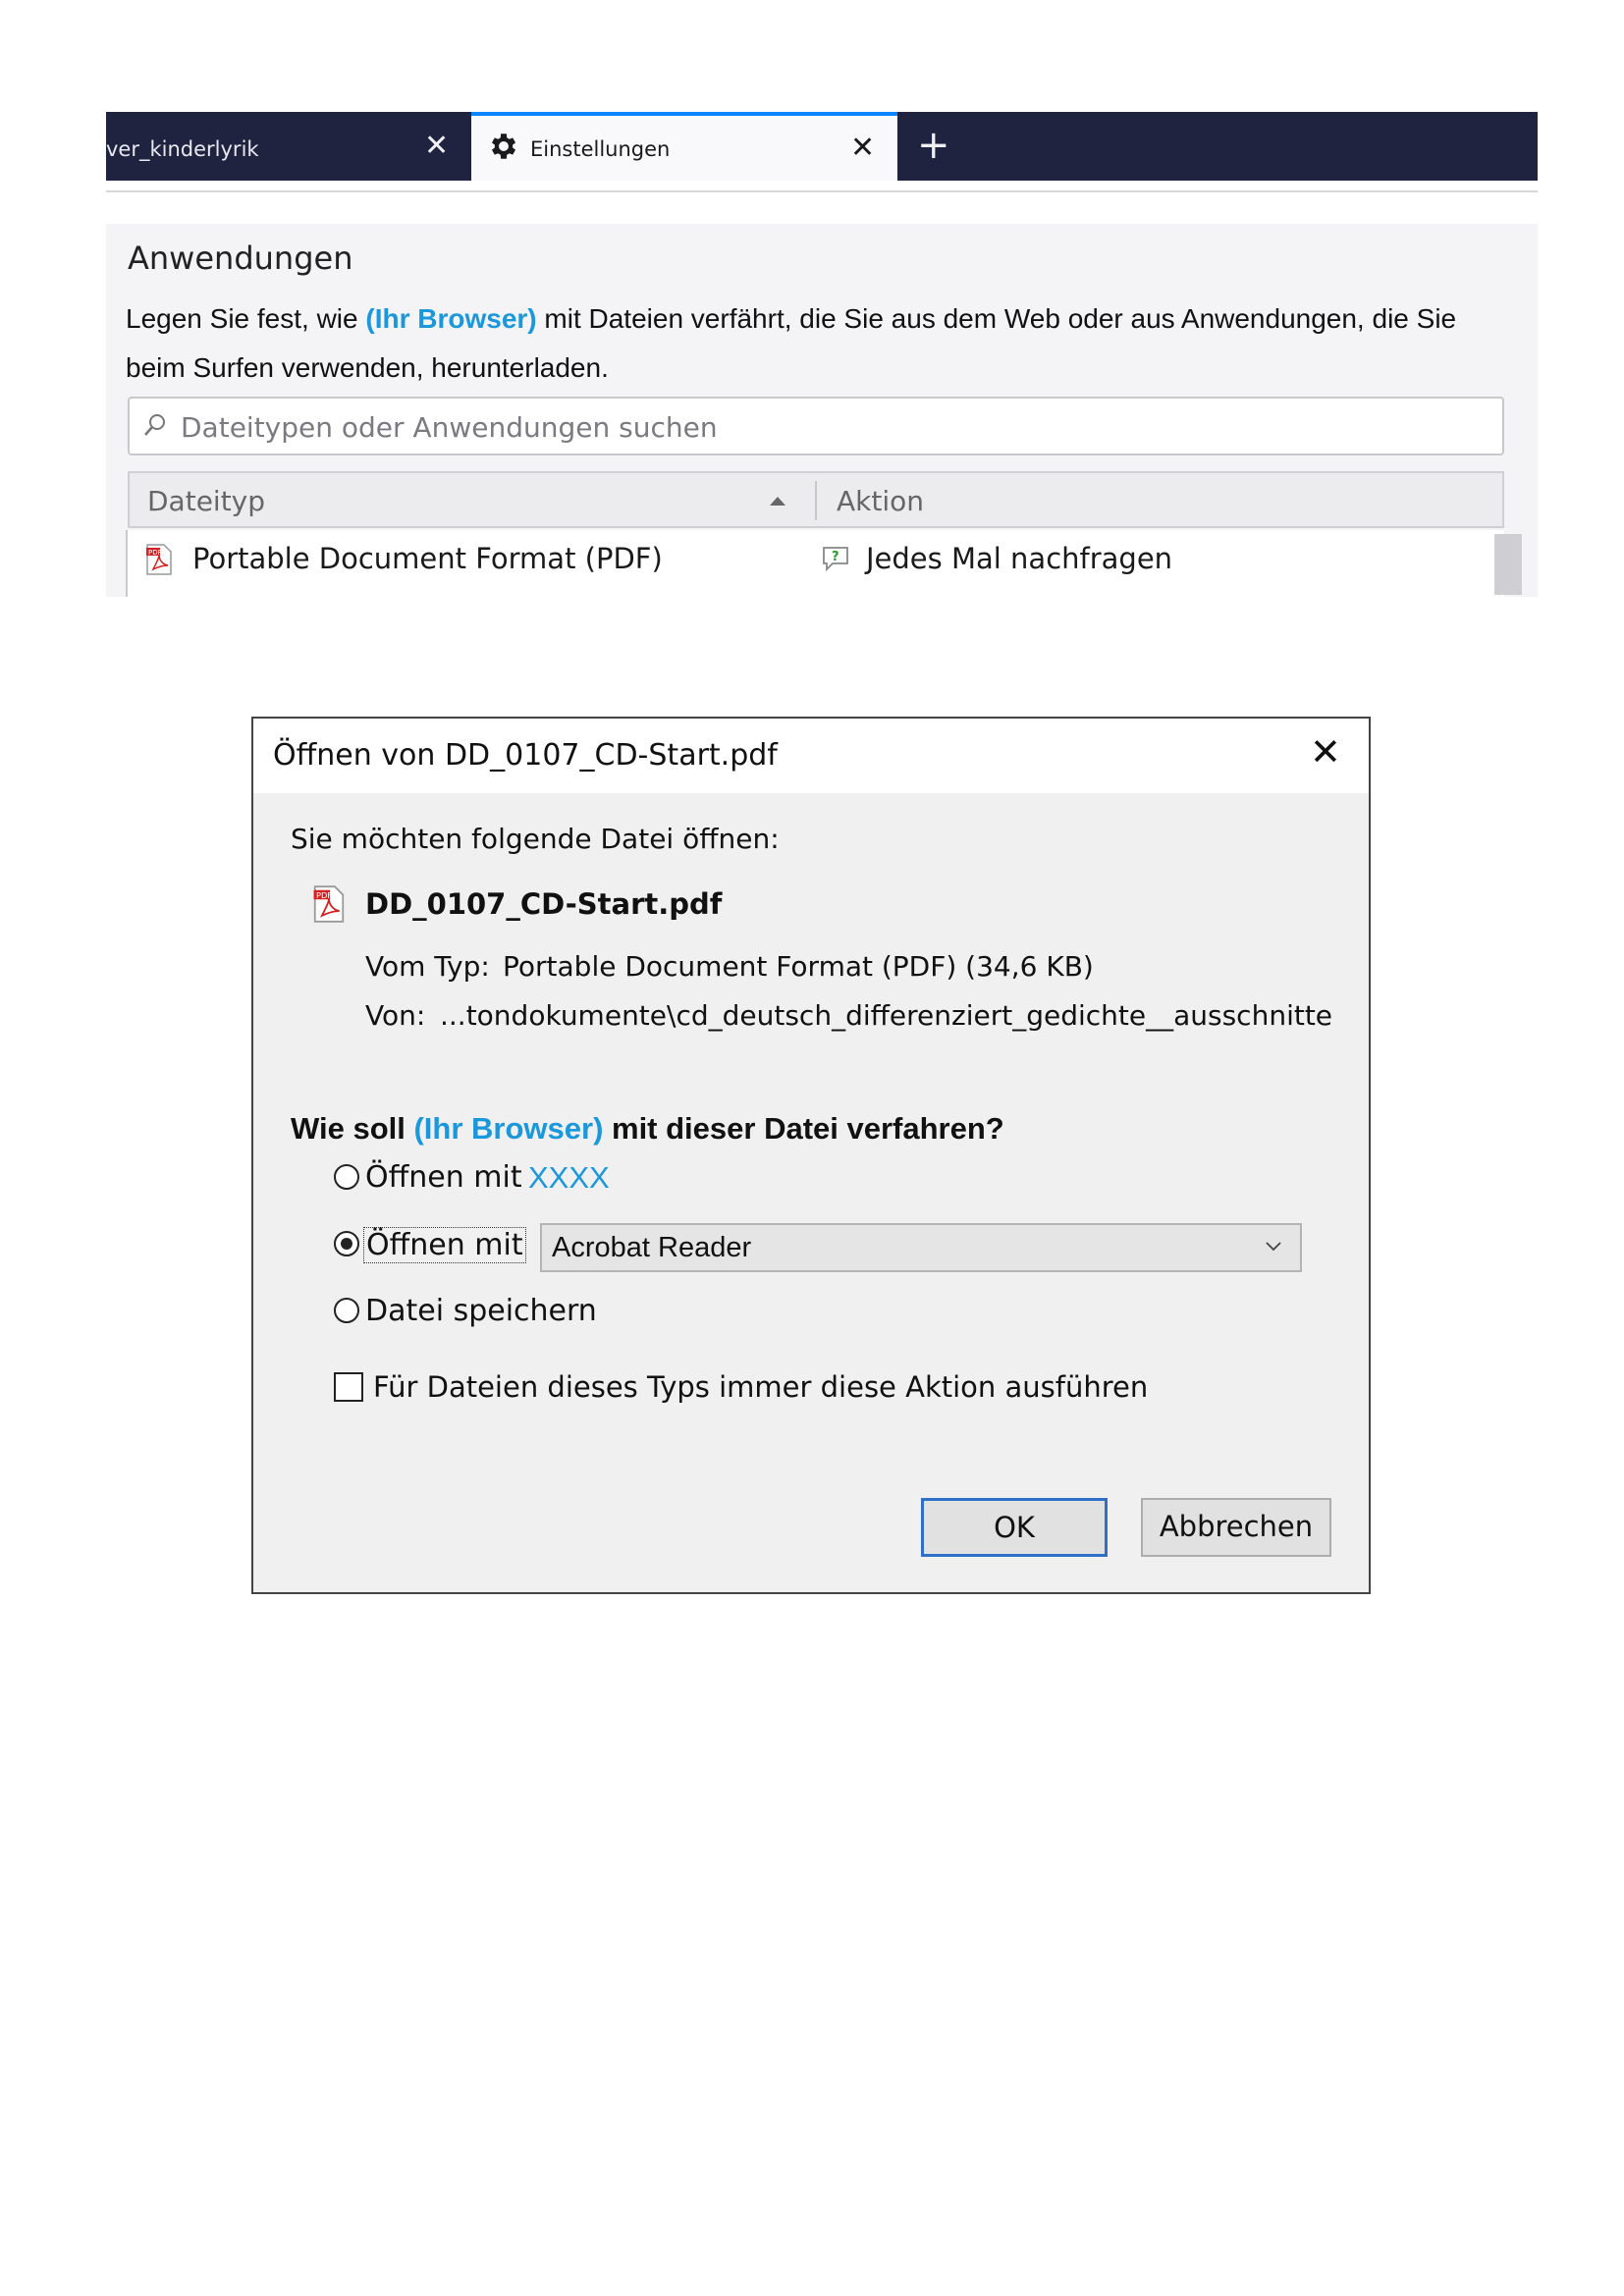  Describe the element at coordinates (1273, 1247) in the screenshot. I see `chevron-down-icon` at that location.